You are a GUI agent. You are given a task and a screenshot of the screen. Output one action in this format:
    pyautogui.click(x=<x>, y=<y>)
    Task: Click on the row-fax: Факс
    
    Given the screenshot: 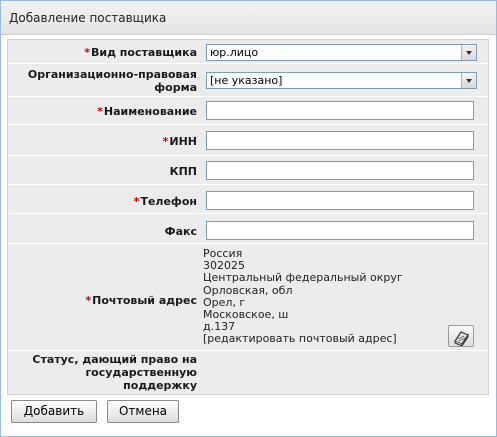 What is the action you would take?
    pyautogui.click(x=248, y=229)
    